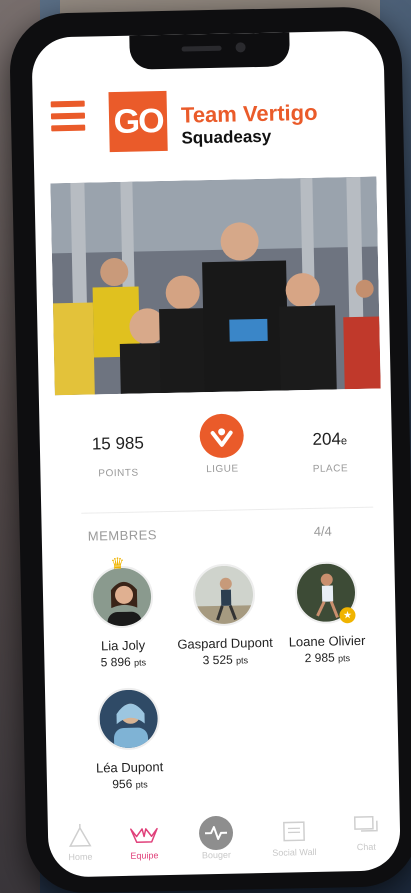  Describe the element at coordinates (80, 857) in the screenshot. I see `tab-label: Home` at that location.